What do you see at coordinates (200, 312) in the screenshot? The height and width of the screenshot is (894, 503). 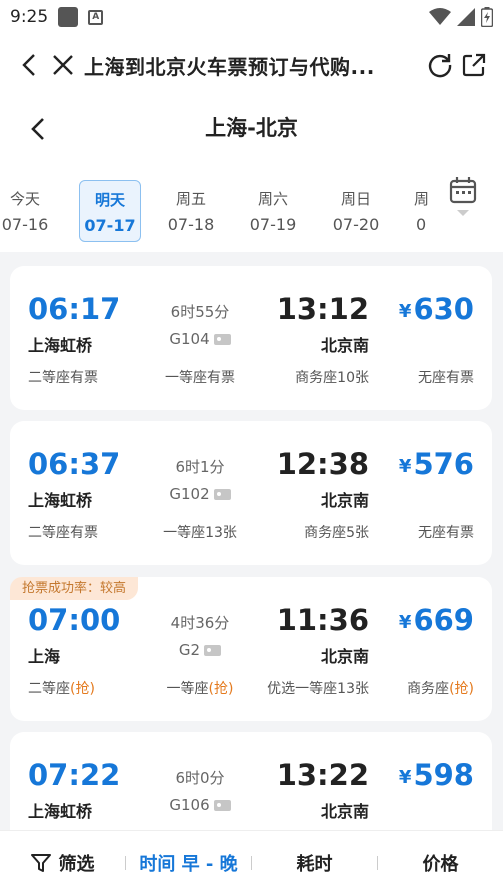 I see `trip-duration: 6时55分` at bounding box center [200, 312].